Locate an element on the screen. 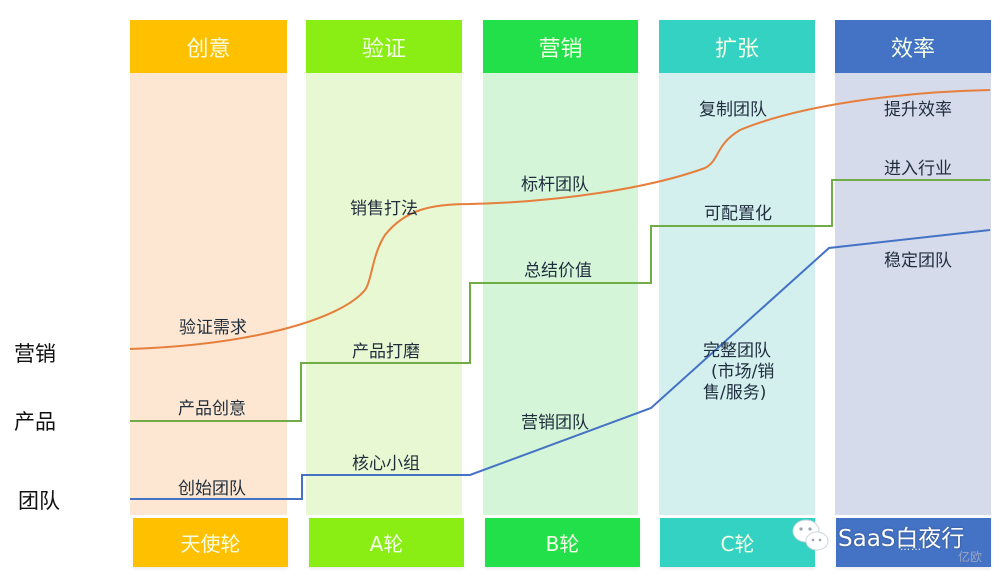 The image size is (1003, 577). milestone-marketing-5: 提升效率 is located at coordinates (918, 110).